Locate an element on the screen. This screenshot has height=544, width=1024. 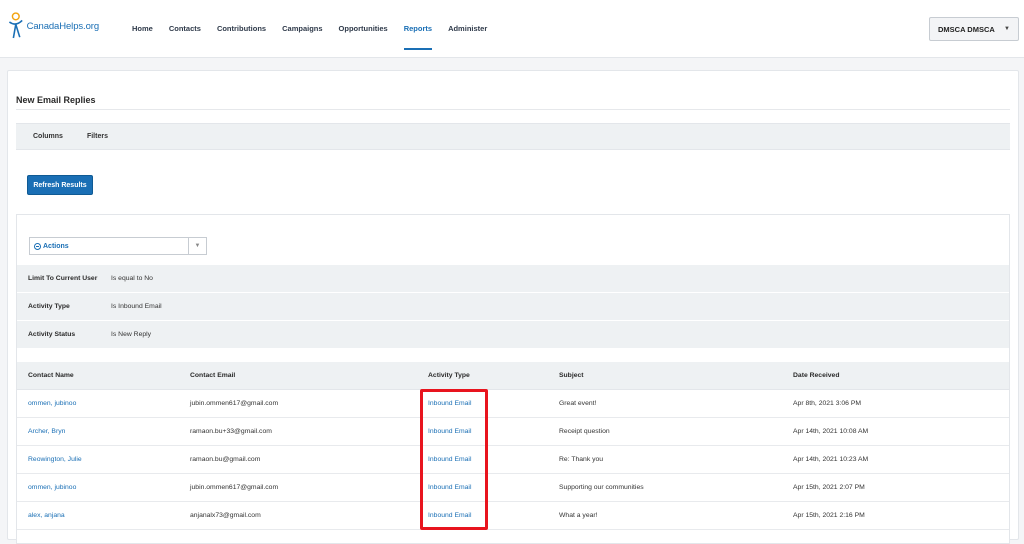
person-logo-icon is located at coordinates (15, 25).